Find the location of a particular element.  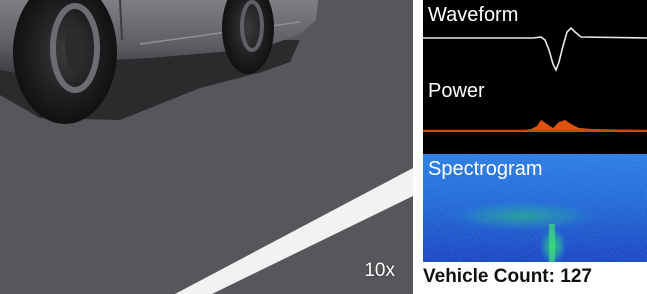

spectrogram-title: Spectrogram is located at coordinates (485, 169).